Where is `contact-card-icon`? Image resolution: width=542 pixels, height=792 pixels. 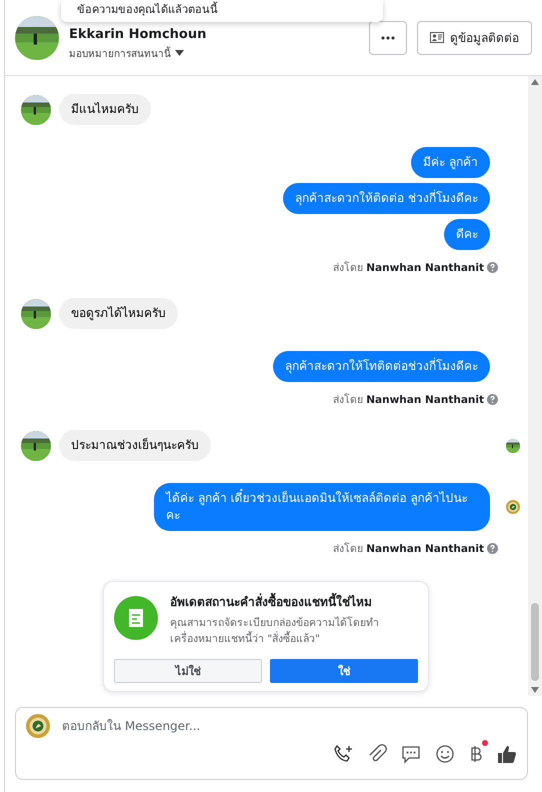 contact-card-icon is located at coordinates (437, 37).